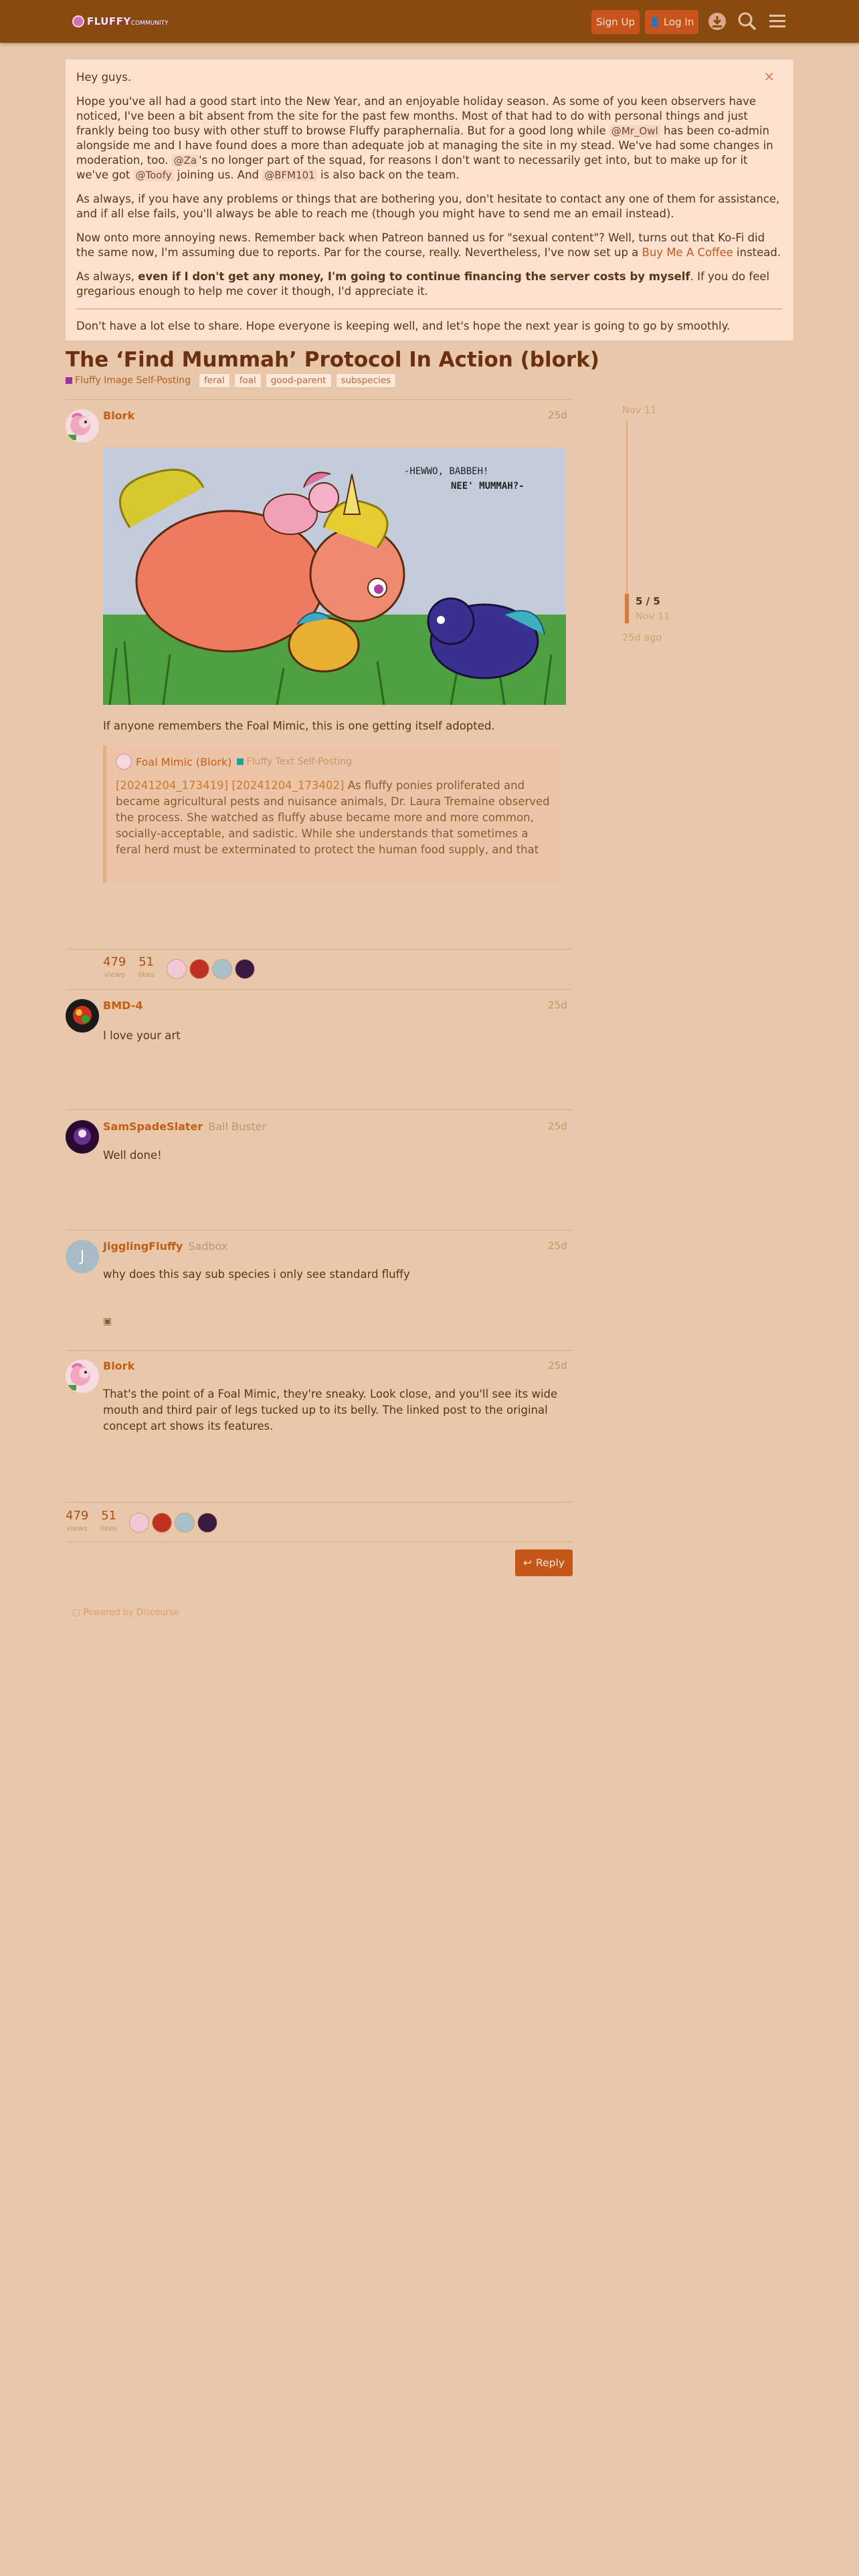 The image size is (859, 2576). I want to click on tag-foal: foal, so click(248, 380).